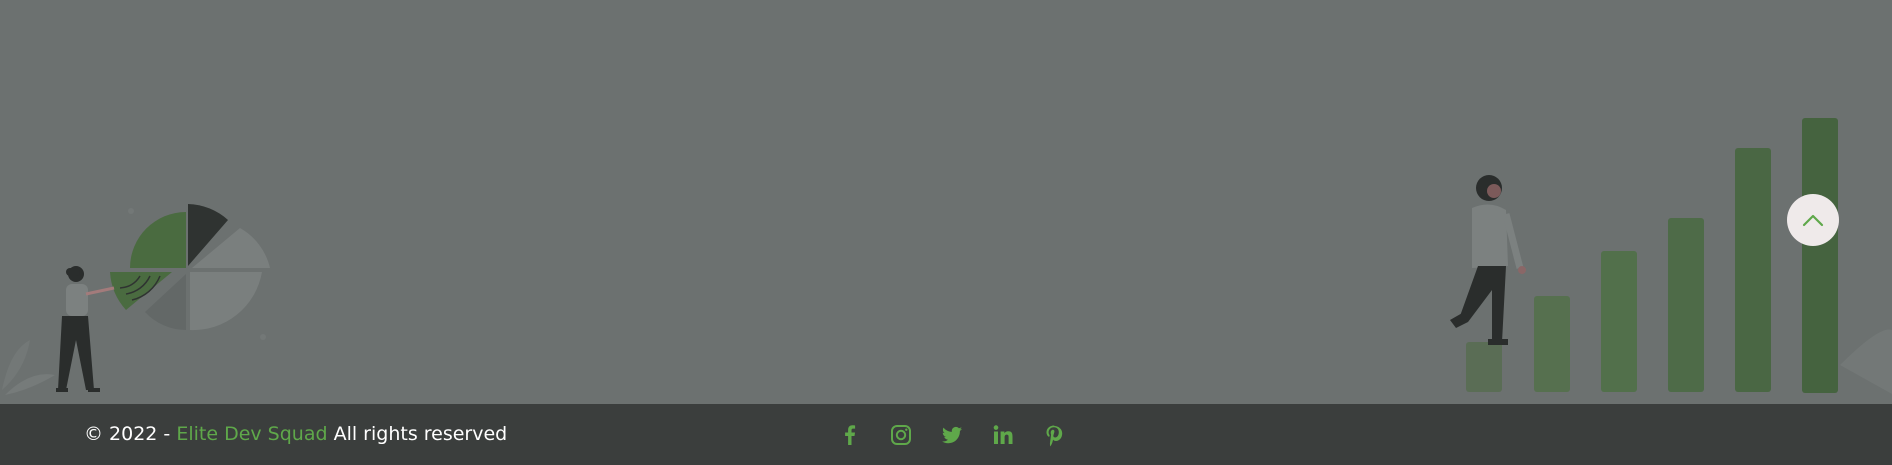 The image size is (1892, 465). I want to click on copyright-suffix: All rights reserved, so click(417, 434).